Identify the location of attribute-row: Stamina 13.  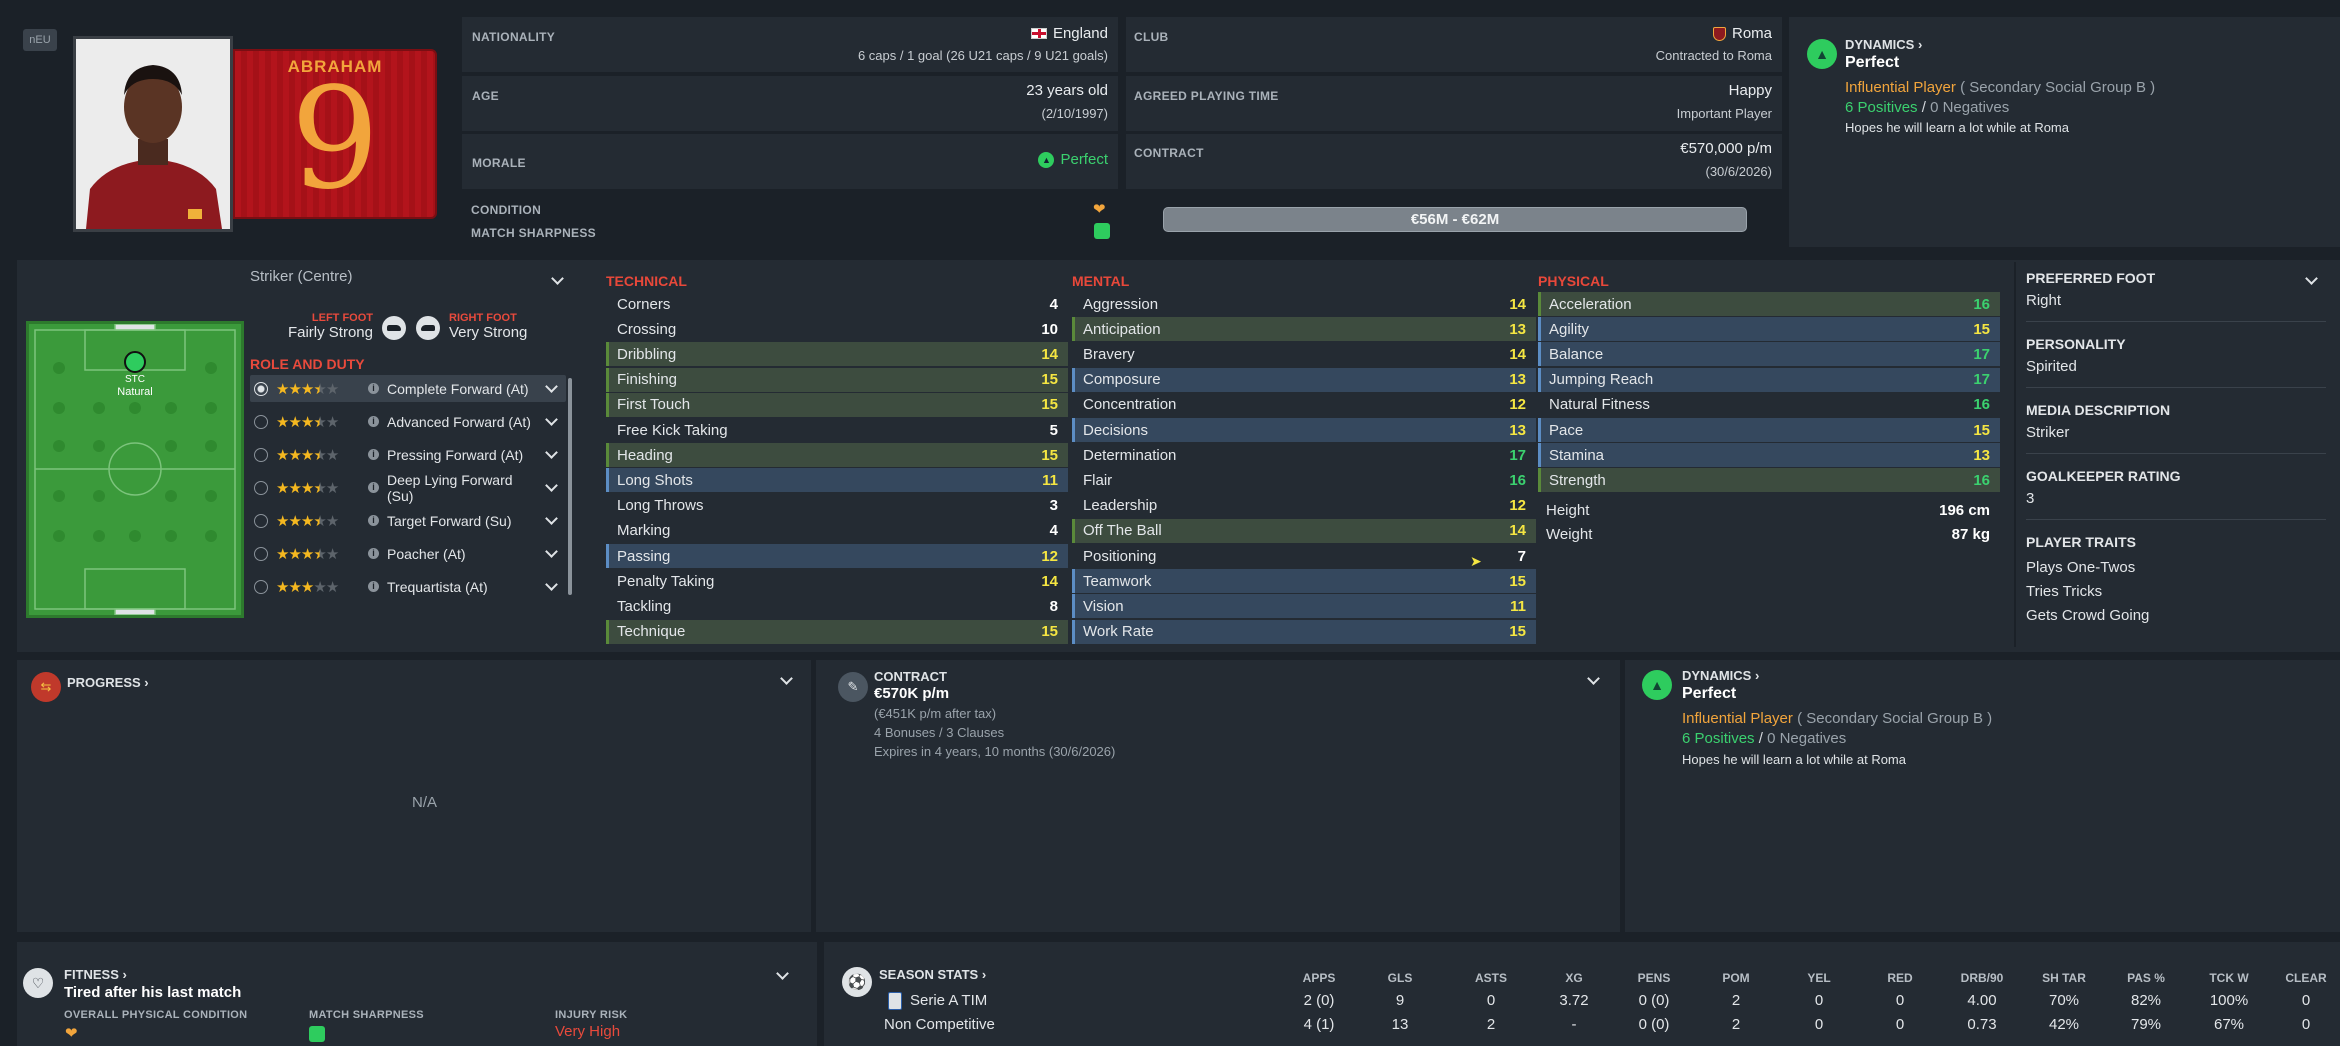
(1769, 455).